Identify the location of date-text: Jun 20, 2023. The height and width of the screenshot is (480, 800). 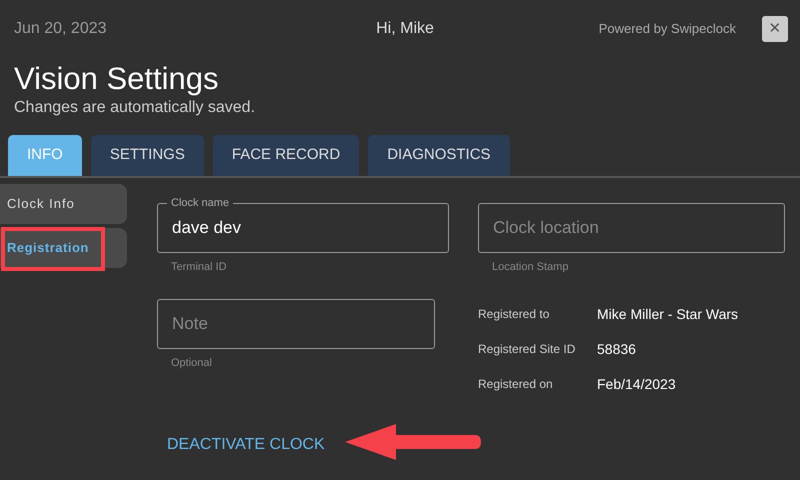
(61, 29).